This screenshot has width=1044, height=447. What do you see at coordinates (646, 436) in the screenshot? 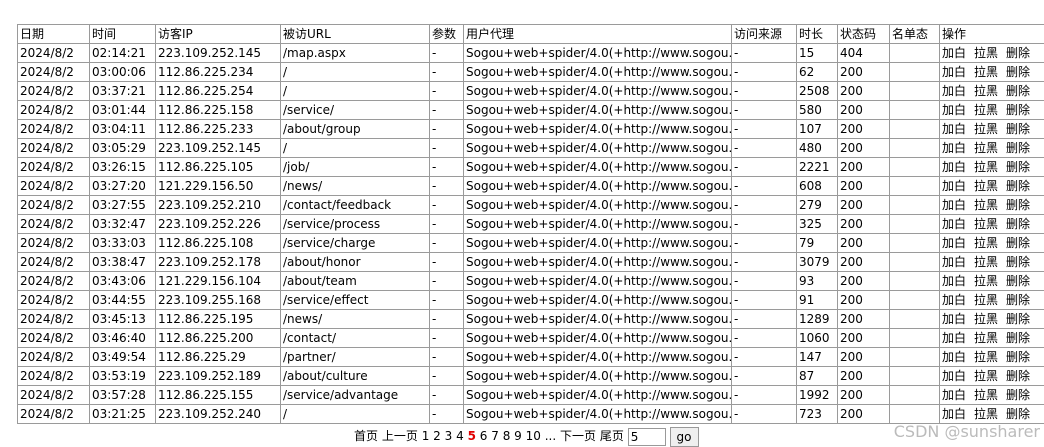
I see `goto-page-input` at bounding box center [646, 436].